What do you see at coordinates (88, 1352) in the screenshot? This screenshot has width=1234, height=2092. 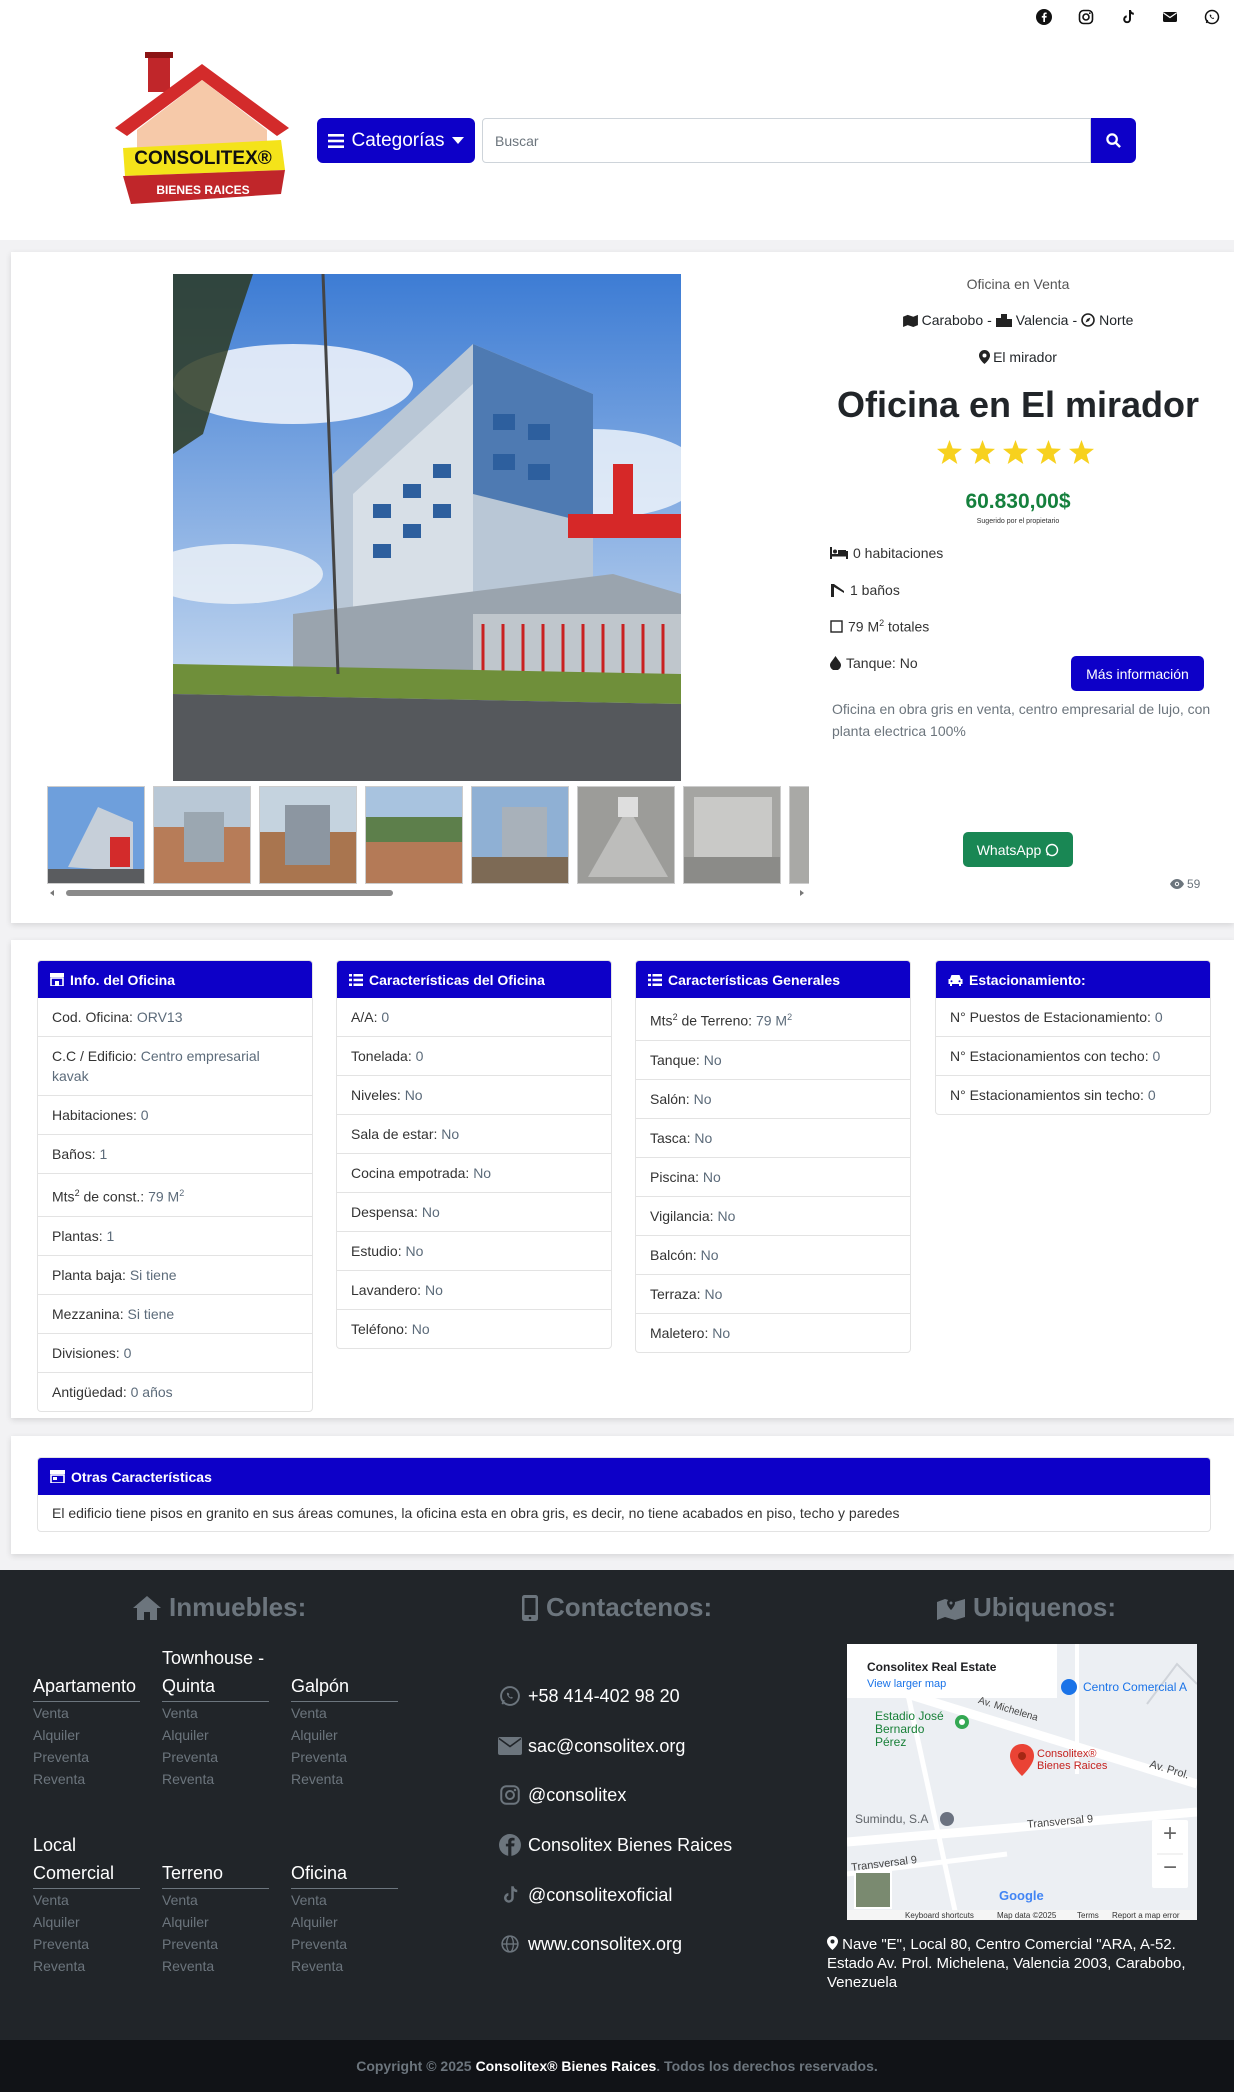 I see `detail-key: Divisiones:` at bounding box center [88, 1352].